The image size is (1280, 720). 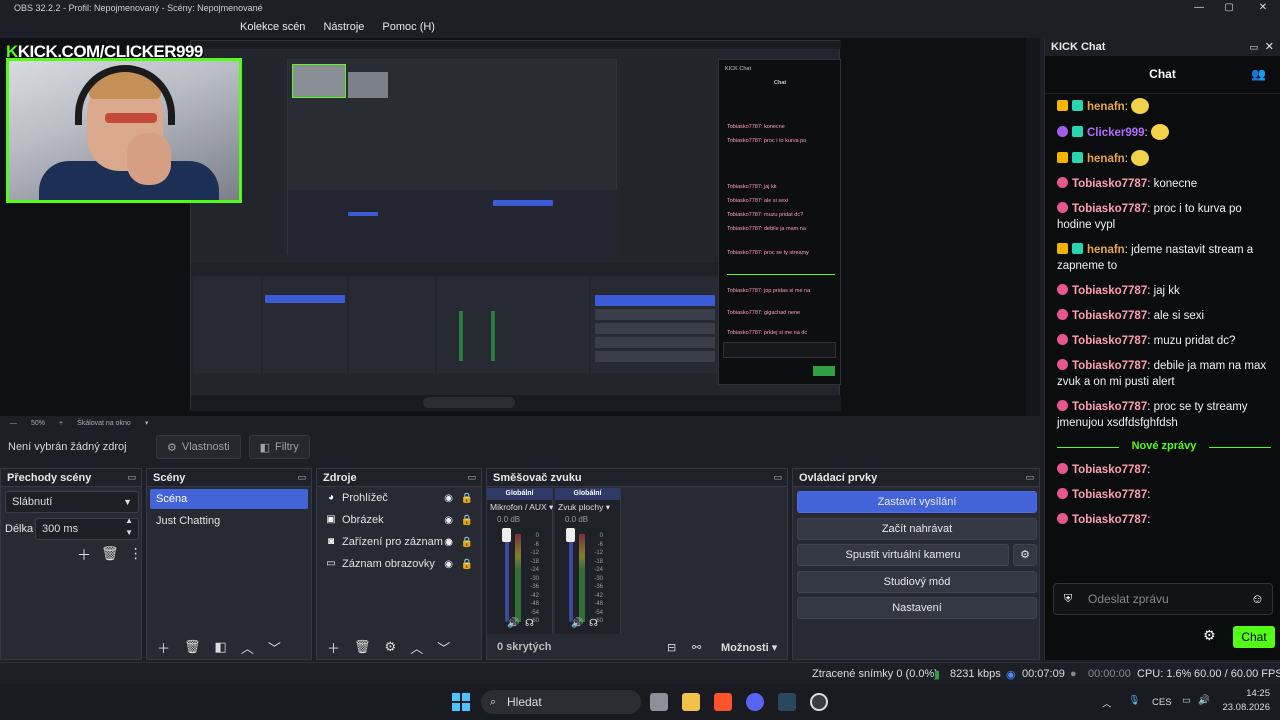 I want to click on mixer-options-button: Možnosti ▾, so click(x=749, y=647).